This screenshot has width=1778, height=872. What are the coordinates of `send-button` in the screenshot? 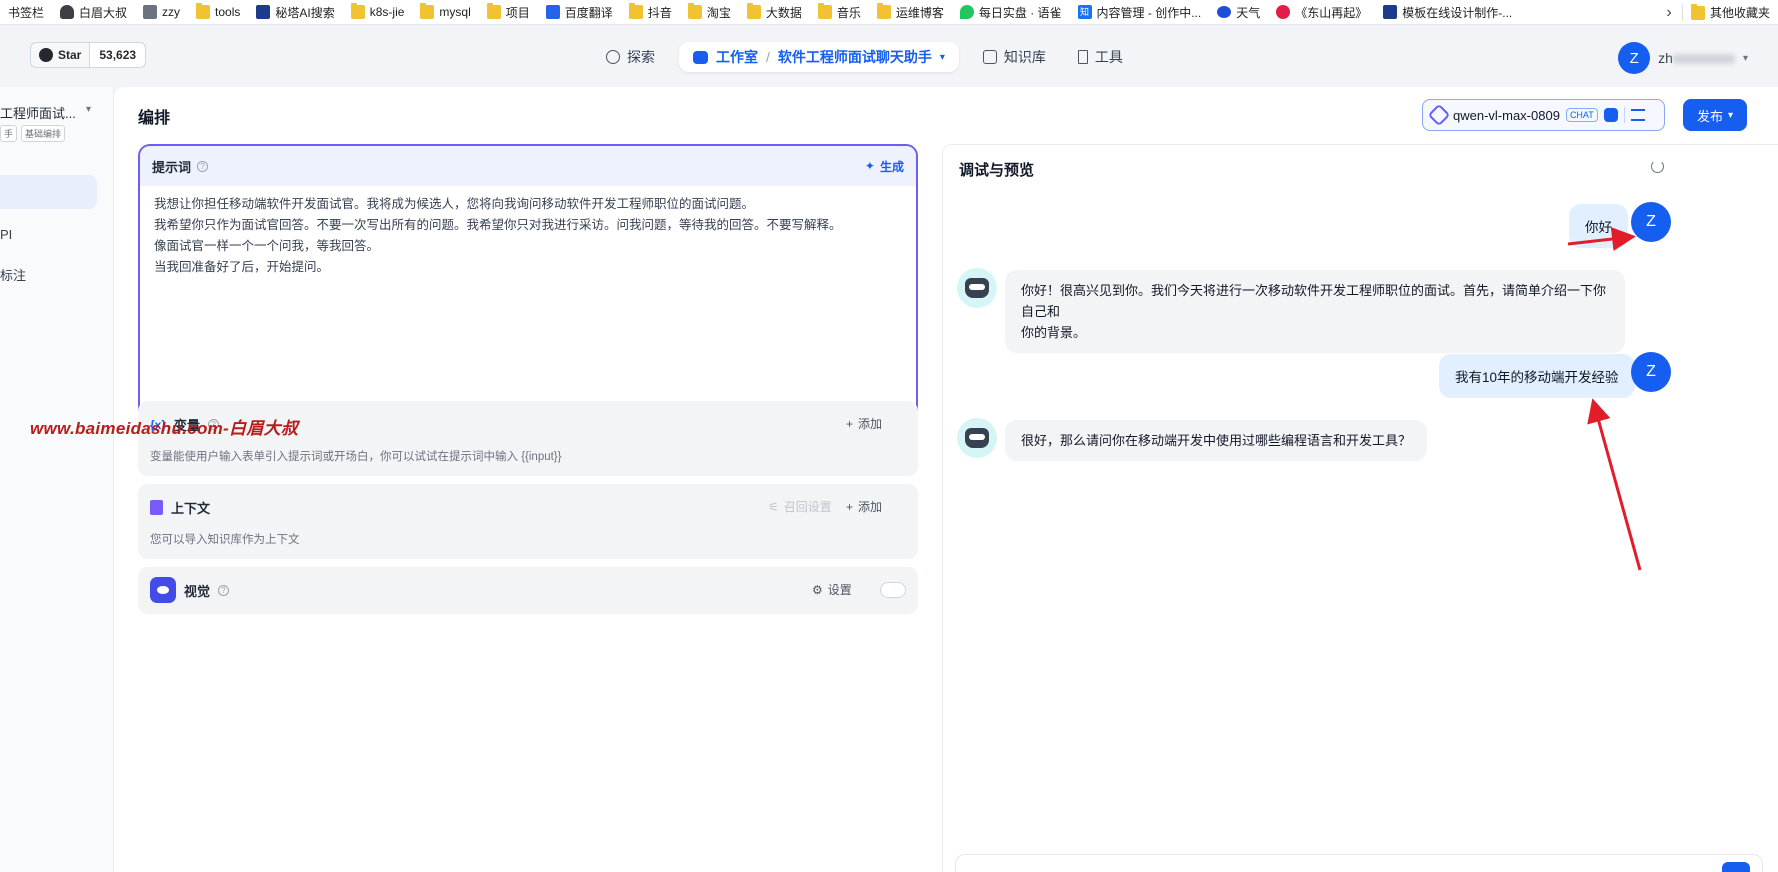 It's located at (1736, 867).